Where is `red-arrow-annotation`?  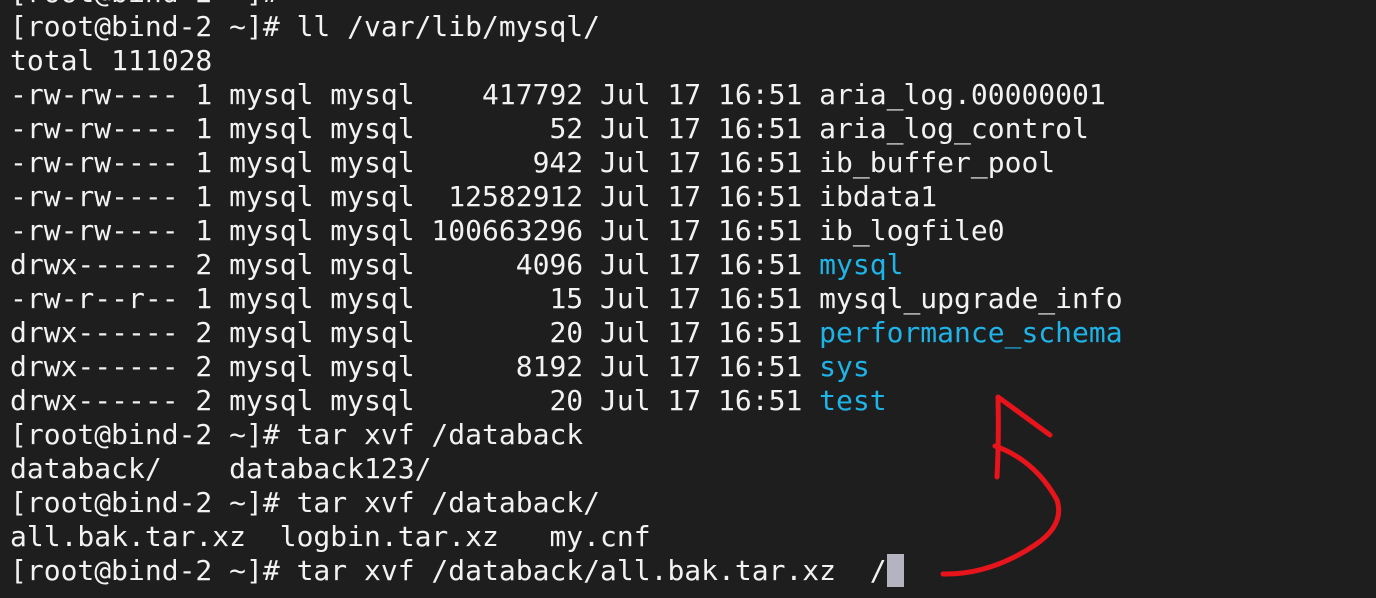
red-arrow-annotation is located at coordinates (1001, 485).